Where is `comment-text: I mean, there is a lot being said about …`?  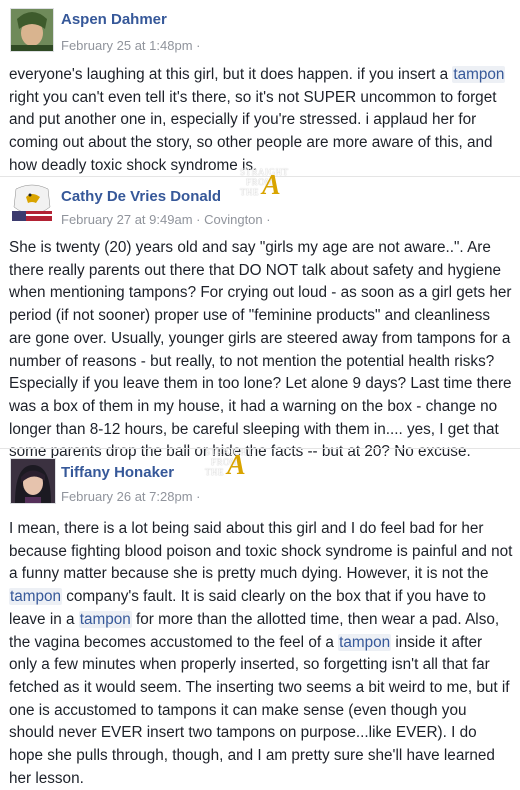 comment-text: I mean, there is a lot being said about … is located at coordinates (261, 551).